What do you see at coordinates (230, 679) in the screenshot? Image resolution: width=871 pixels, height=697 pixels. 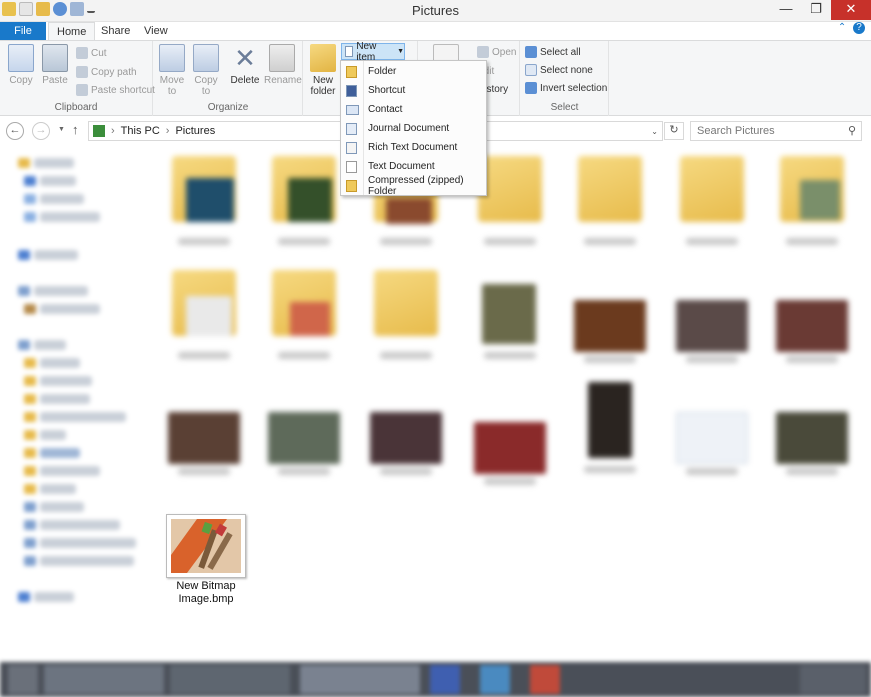 I see `taskbar-app-chrome` at bounding box center [230, 679].